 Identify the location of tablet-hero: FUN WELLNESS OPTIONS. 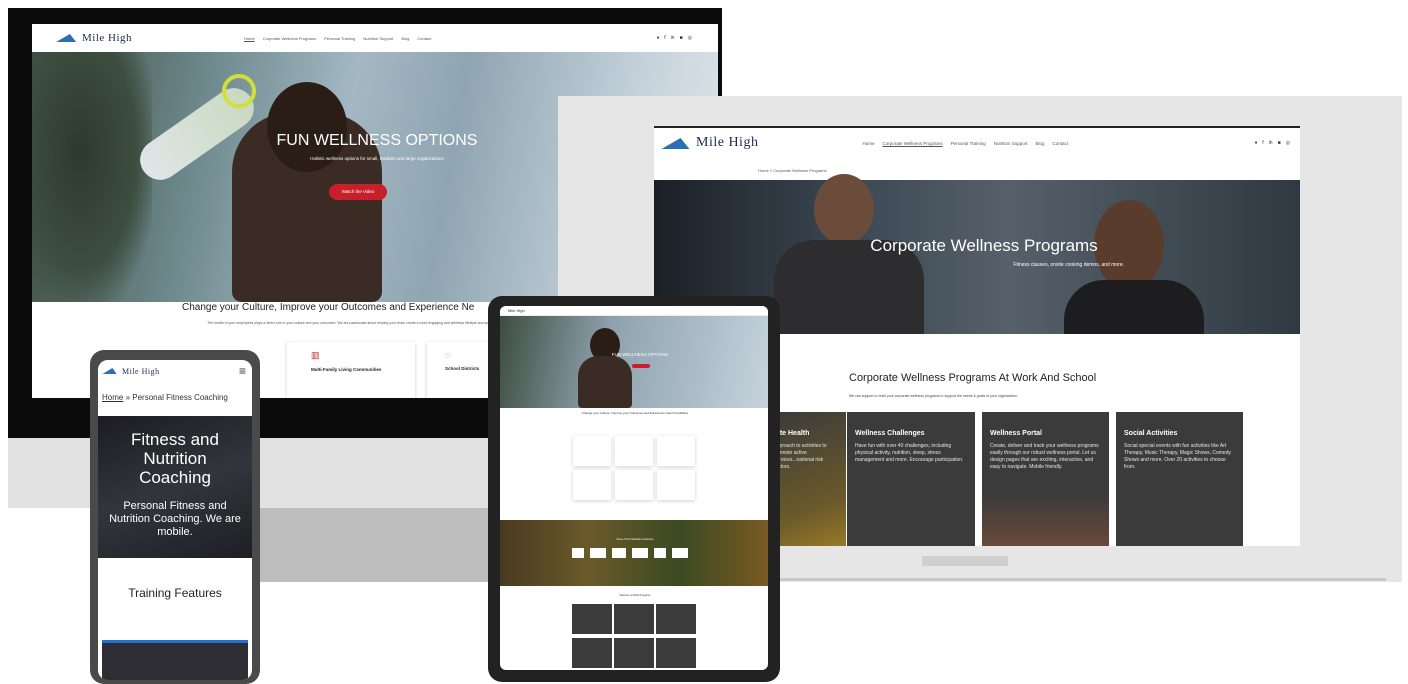
(634, 362).